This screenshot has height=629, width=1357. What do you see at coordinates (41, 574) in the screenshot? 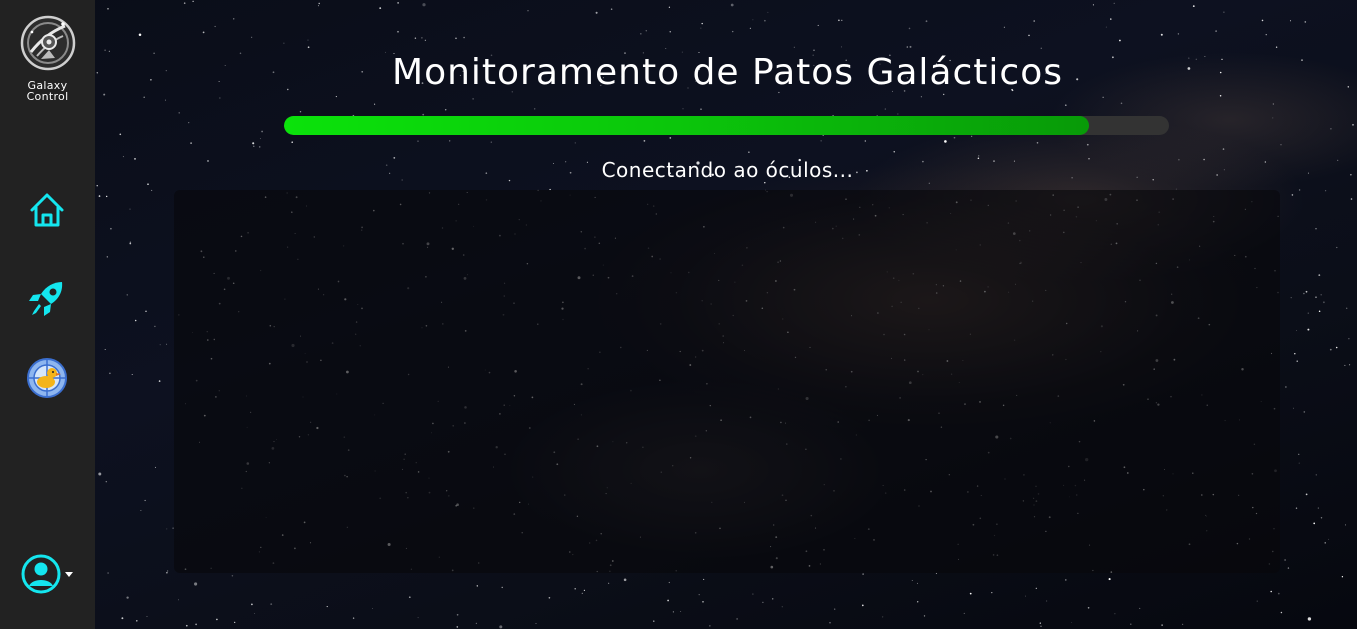
I see `user-circle-icon` at bounding box center [41, 574].